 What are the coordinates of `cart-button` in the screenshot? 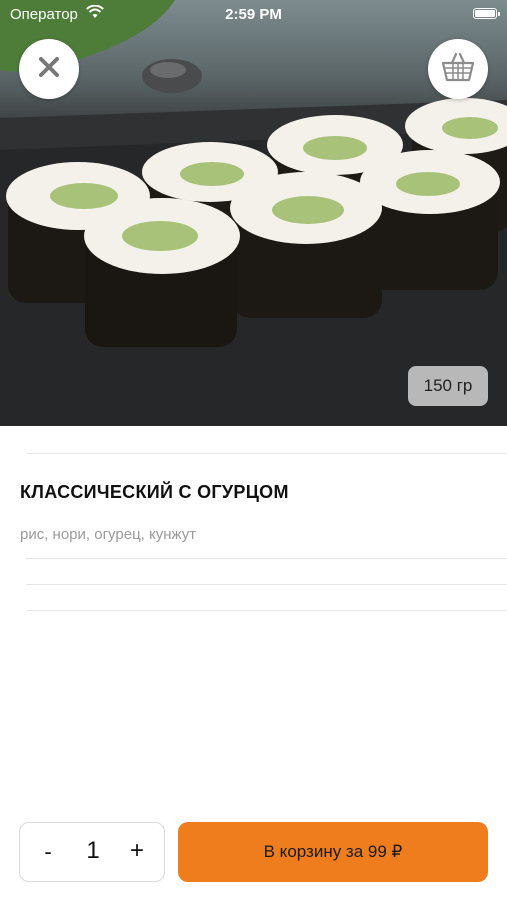 It's located at (458, 69).